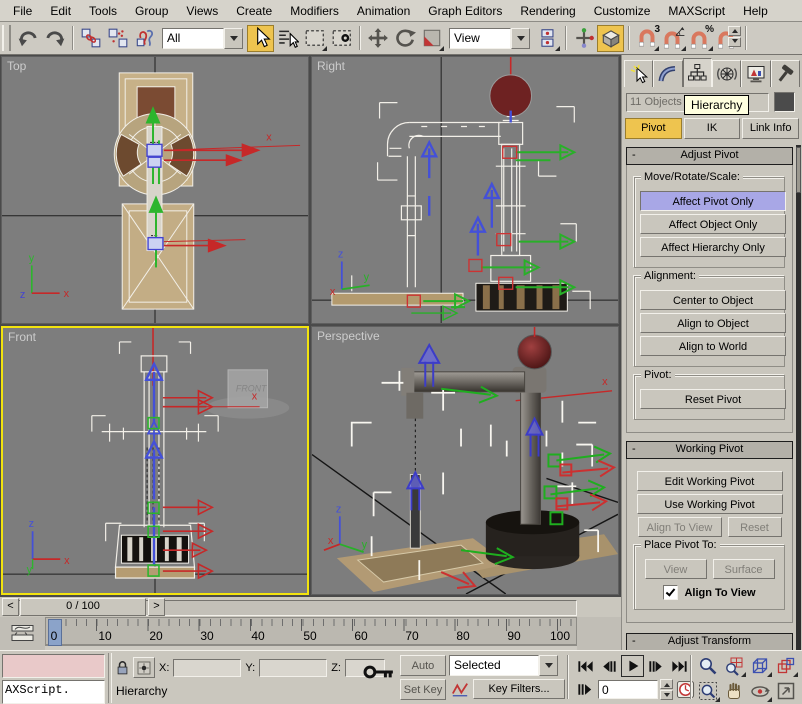  What do you see at coordinates (734, 665) in the screenshot?
I see `zoom-all-button` at bounding box center [734, 665].